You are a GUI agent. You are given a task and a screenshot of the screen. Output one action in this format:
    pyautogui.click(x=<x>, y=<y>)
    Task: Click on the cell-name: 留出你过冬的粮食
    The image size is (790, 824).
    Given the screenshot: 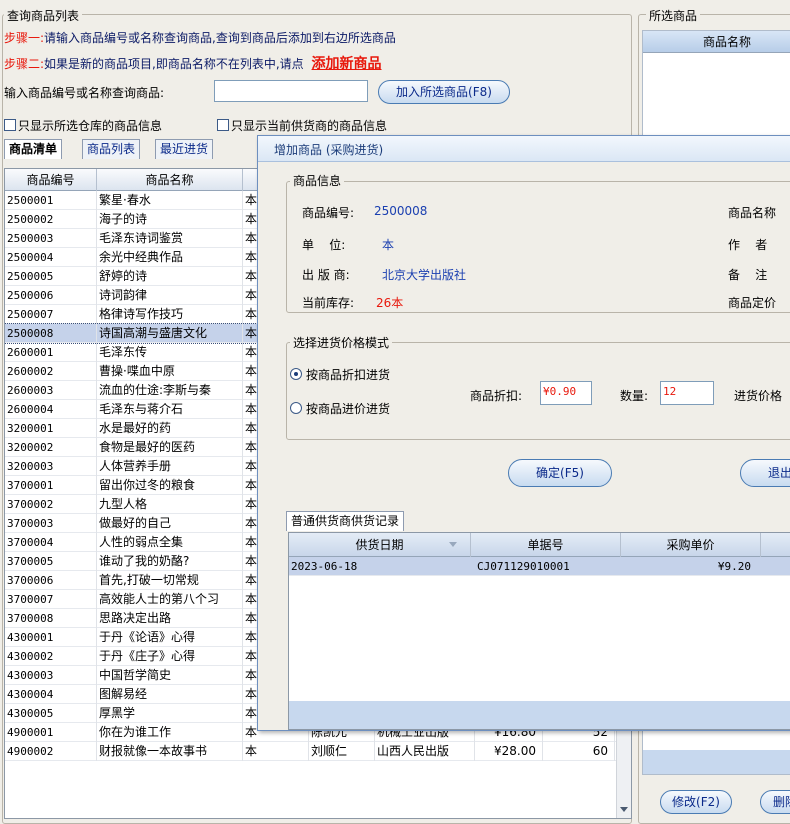 What is the action you would take?
    pyautogui.click(x=170, y=485)
    